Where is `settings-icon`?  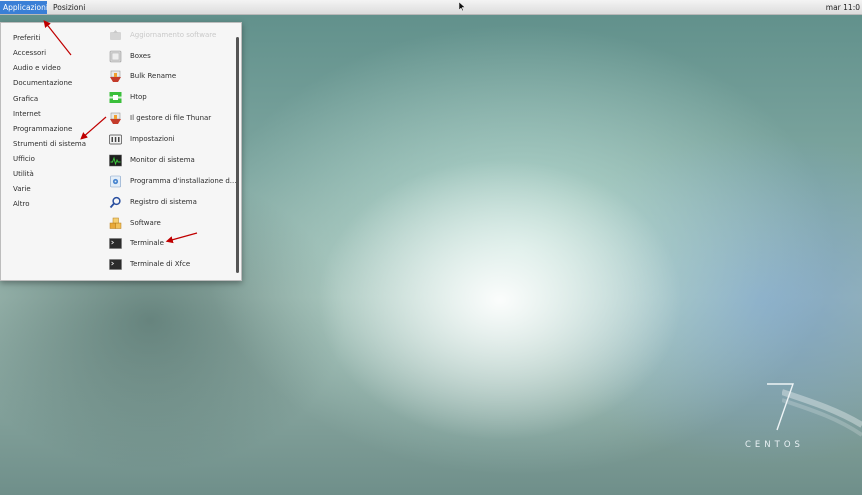 settings-icon is located at coordinates (115, 139).